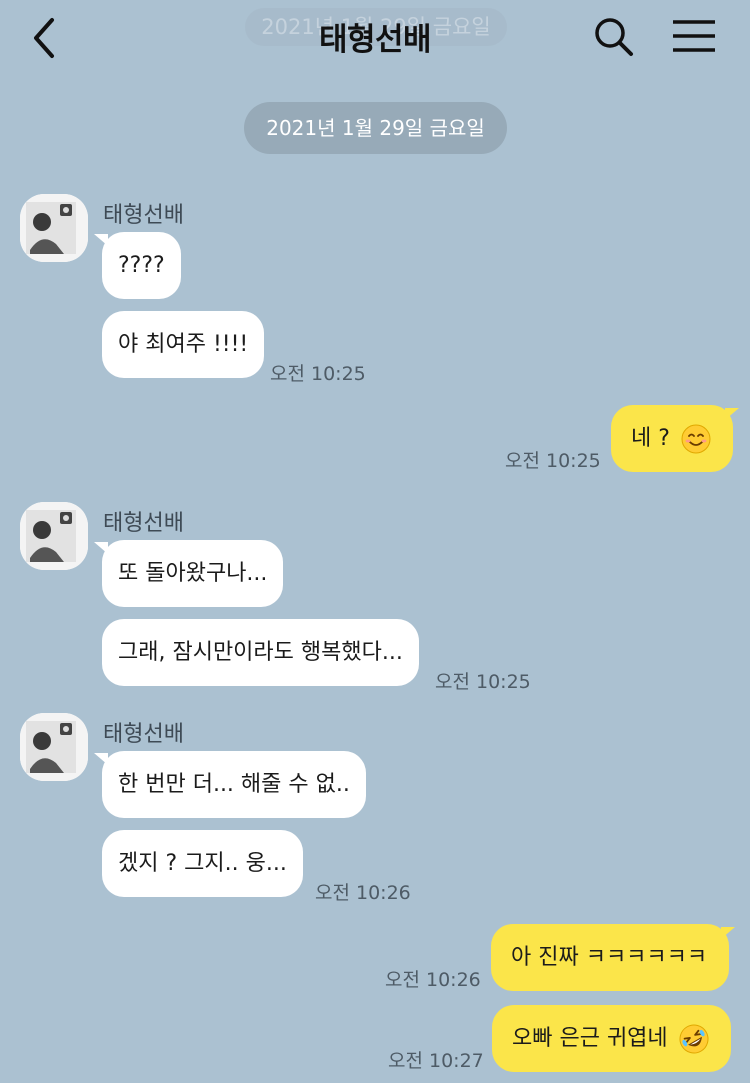 The image size is (750, 1083). I want to click on search-icon, so click(614, 37).